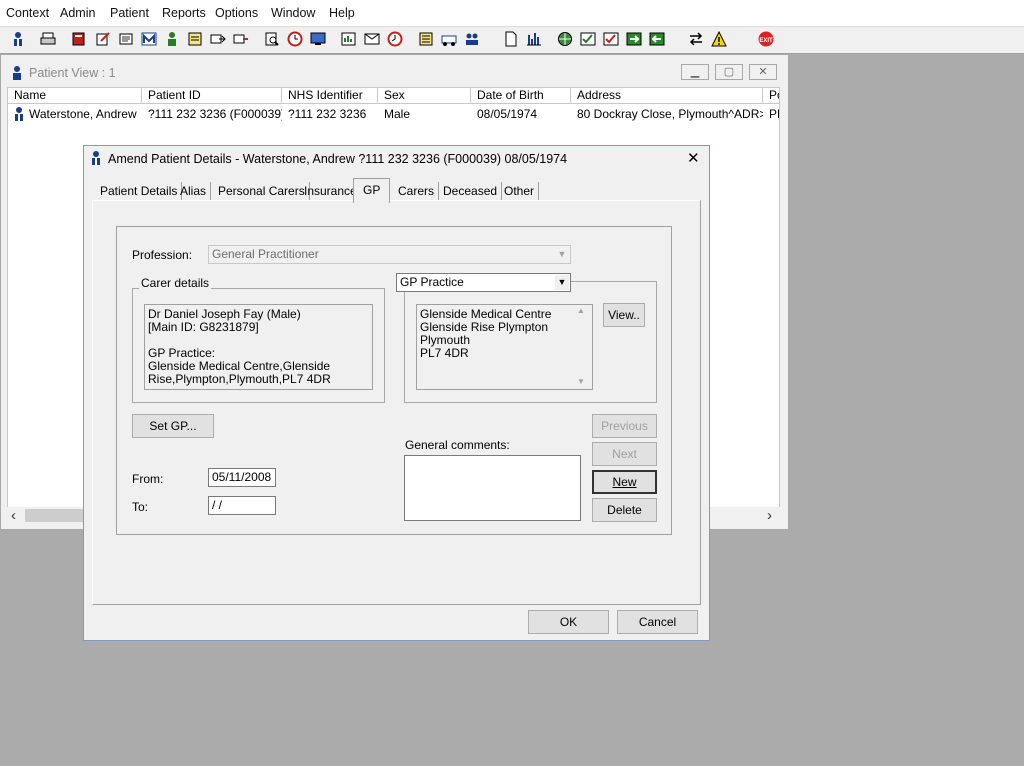 The width and height of the screenshot is (1024, 766). I want to click on notes-icon, so click(126, 39).